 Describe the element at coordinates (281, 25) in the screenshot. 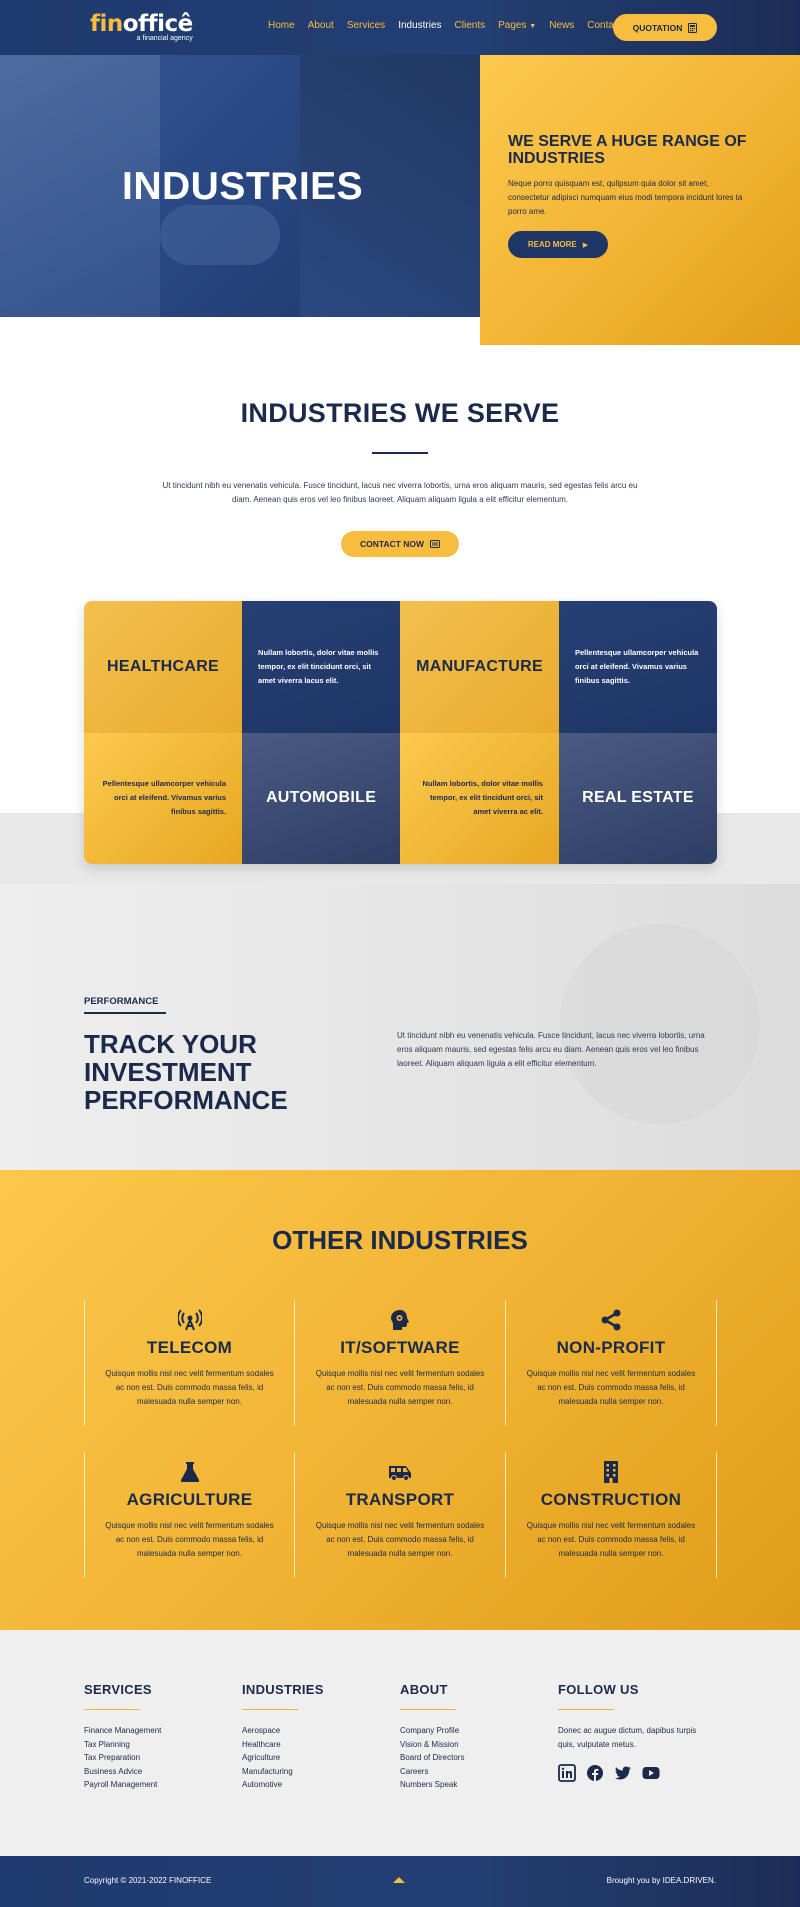

I see `nav-home: Home` at that location.